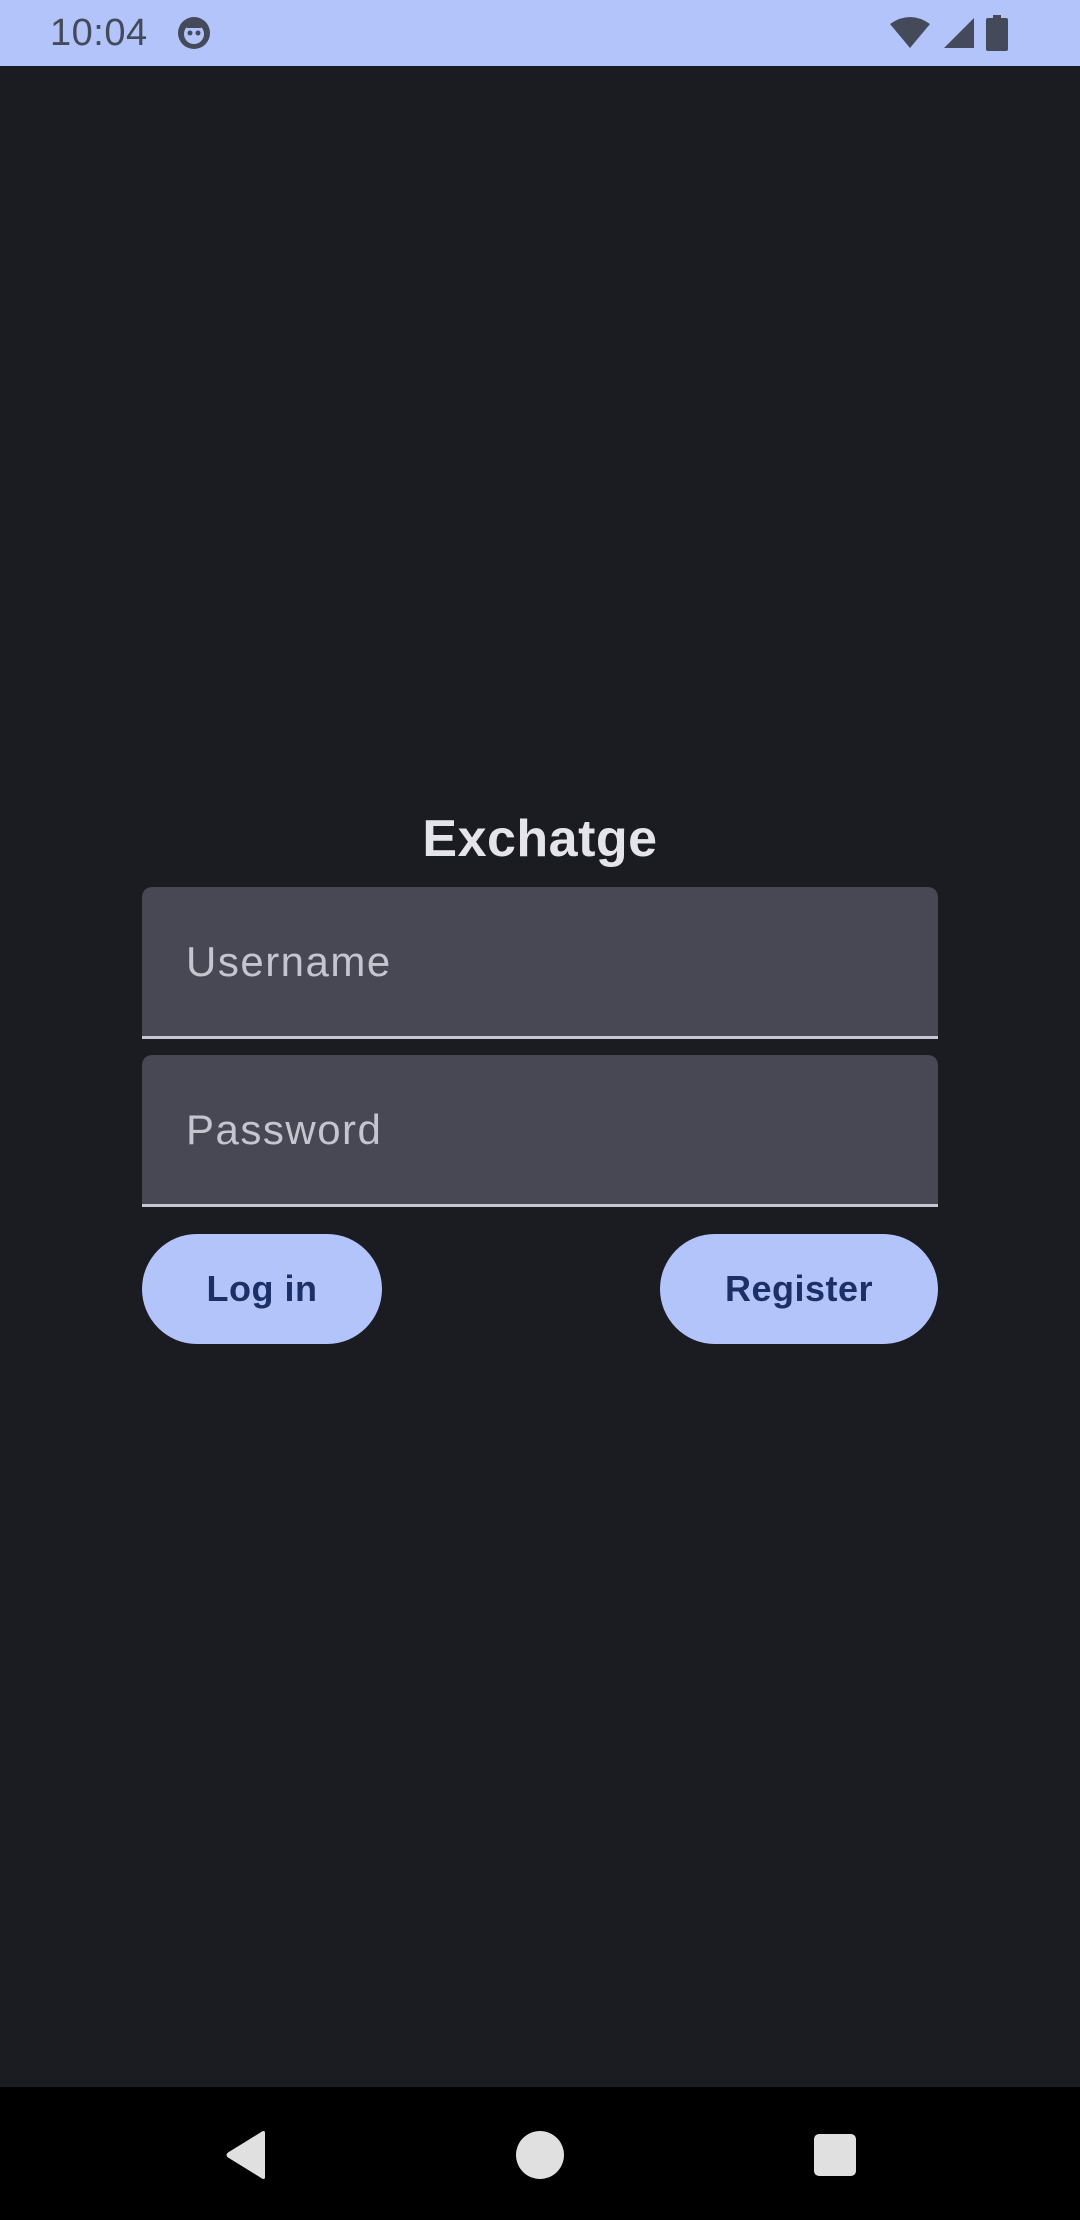  Describe the element at coordinates (540, 839) in the screenshot. I see `app-title: Exchatge` at that location.